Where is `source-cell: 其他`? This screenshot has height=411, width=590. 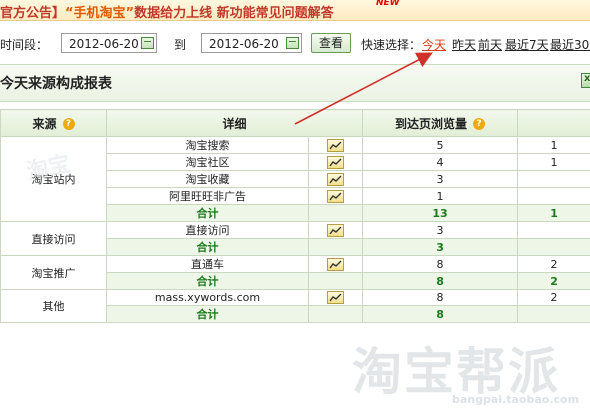 source-cell: 其他 is located at coordinates (53, 306).